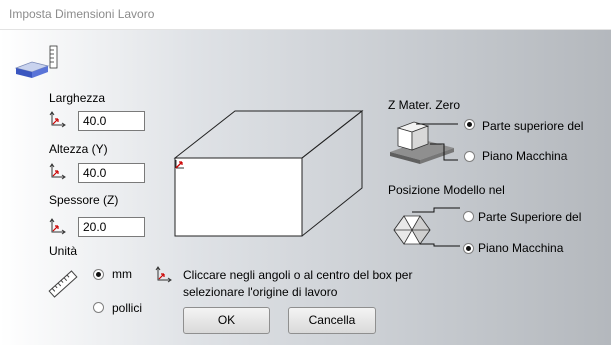 This screenshot has width=611, height=345. I want to click on material-top-icon, so click(424, 142).